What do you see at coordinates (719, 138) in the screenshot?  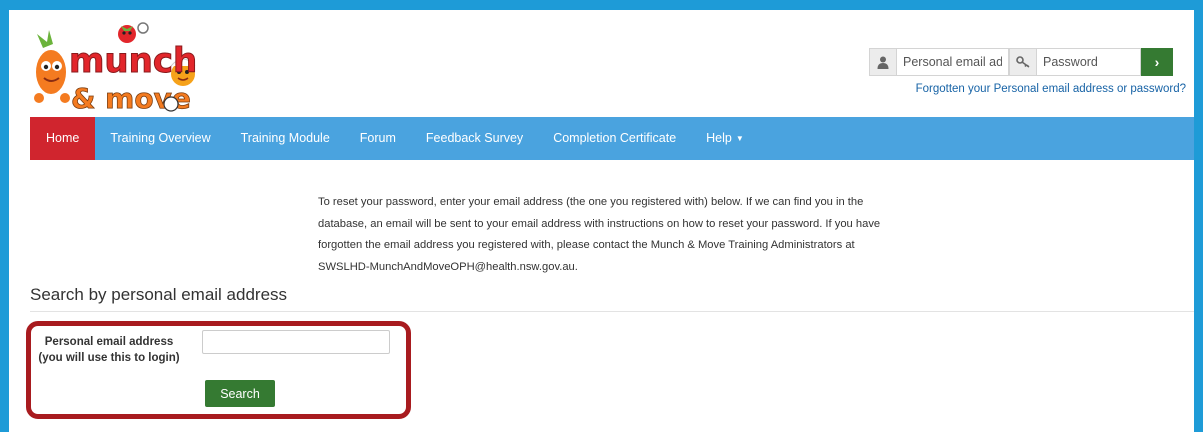 I see `nav-help-label: Help` at bounding box center [719, 138].